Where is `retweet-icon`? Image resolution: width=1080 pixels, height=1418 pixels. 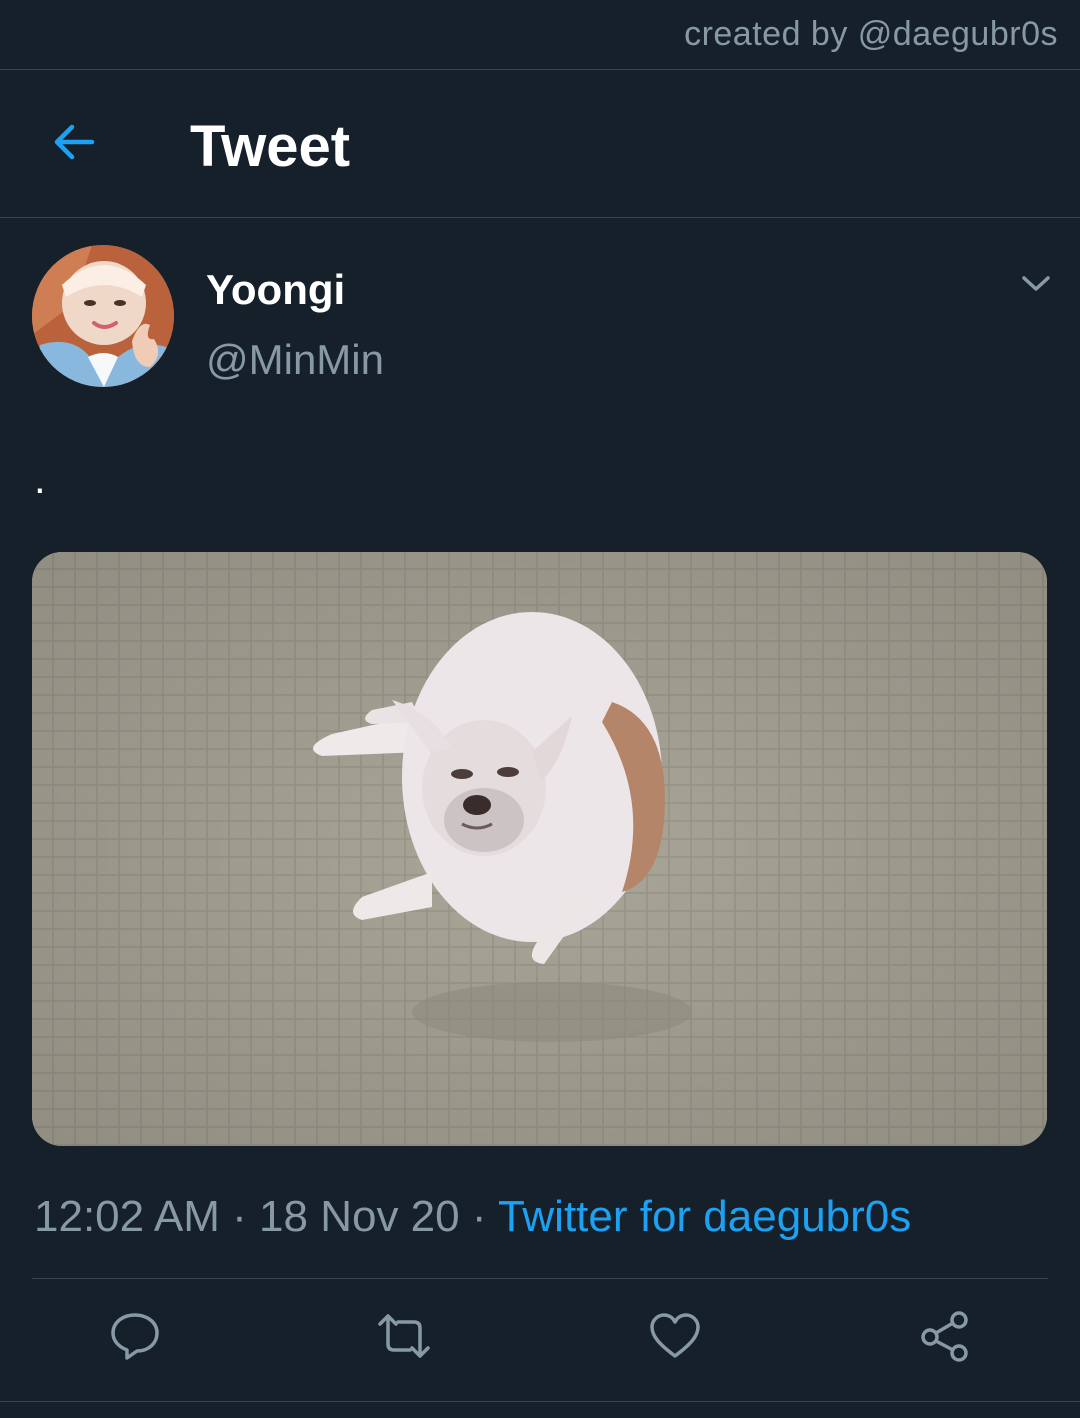 retweet-icon is located at coordinates (404, 1338).